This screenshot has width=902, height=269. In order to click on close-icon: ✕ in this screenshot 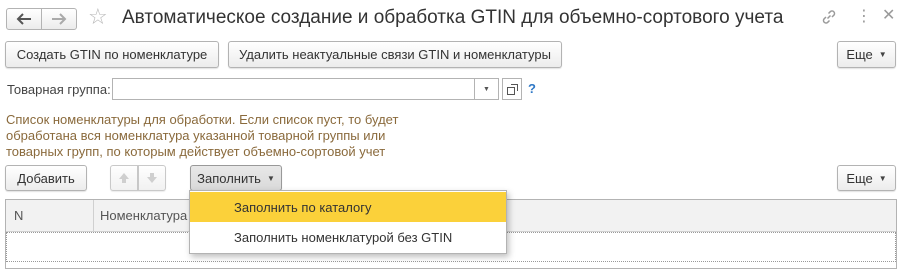, I will do `click(888, 16)`.